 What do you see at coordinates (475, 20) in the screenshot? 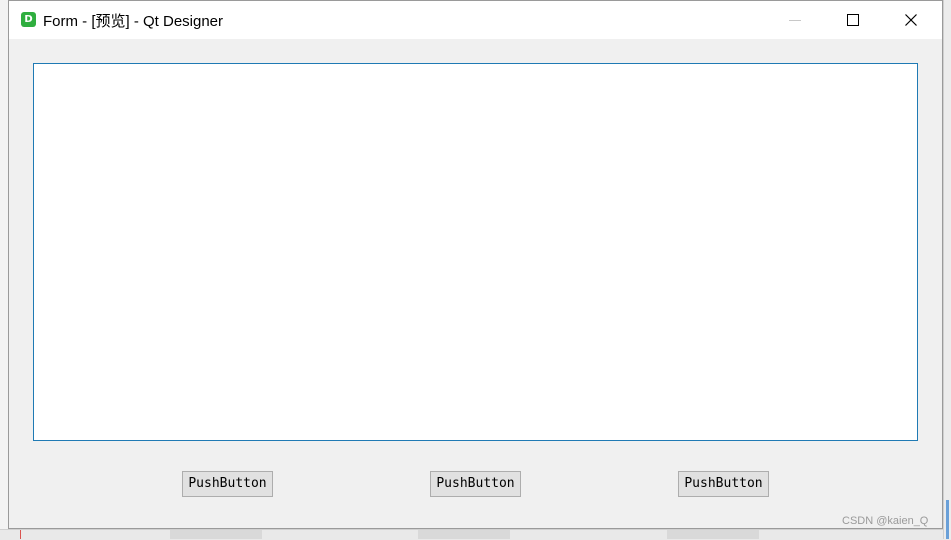
I see `title-bar: D Form - [预览] - Qt Designer` at bounding box center [475, 20].